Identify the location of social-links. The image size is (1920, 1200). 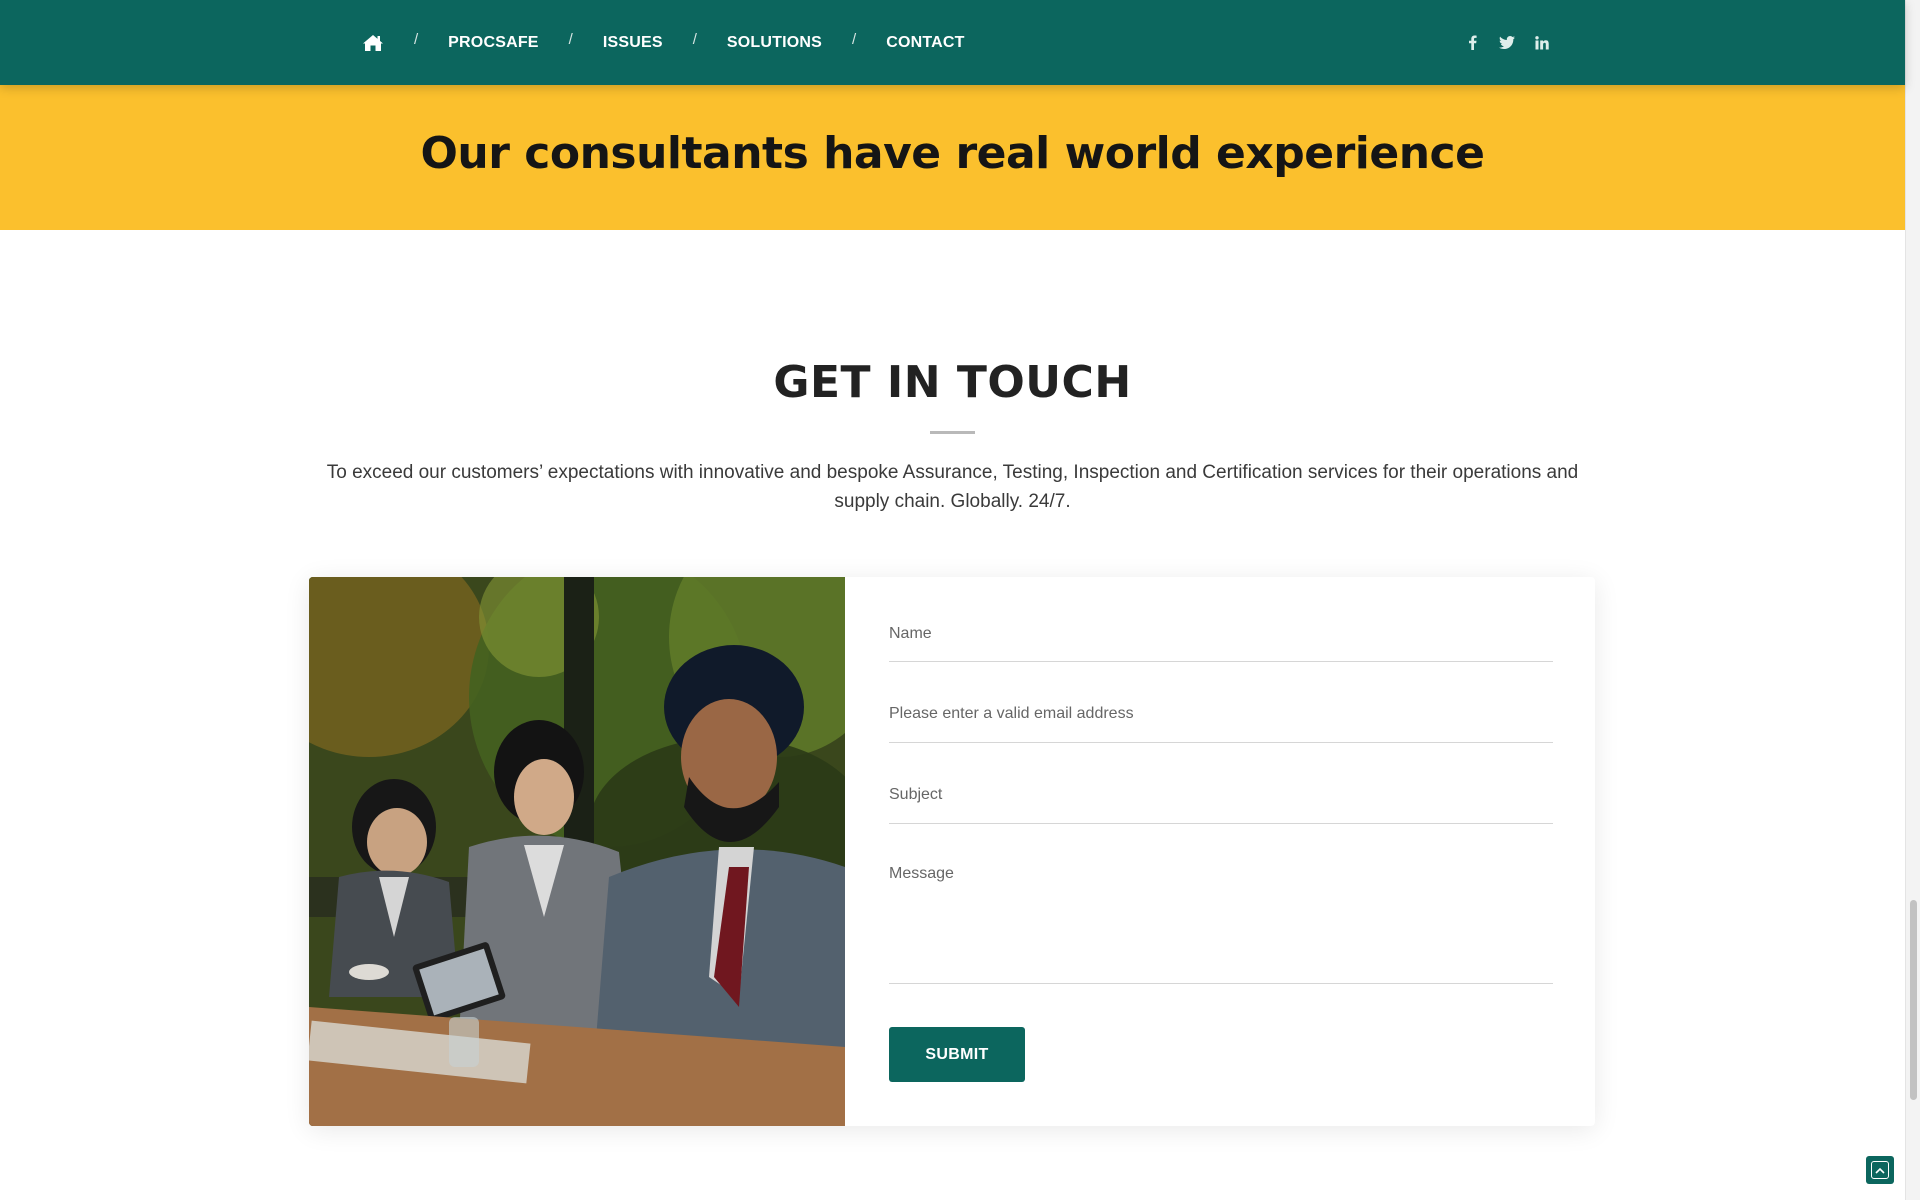
(1507, 42).